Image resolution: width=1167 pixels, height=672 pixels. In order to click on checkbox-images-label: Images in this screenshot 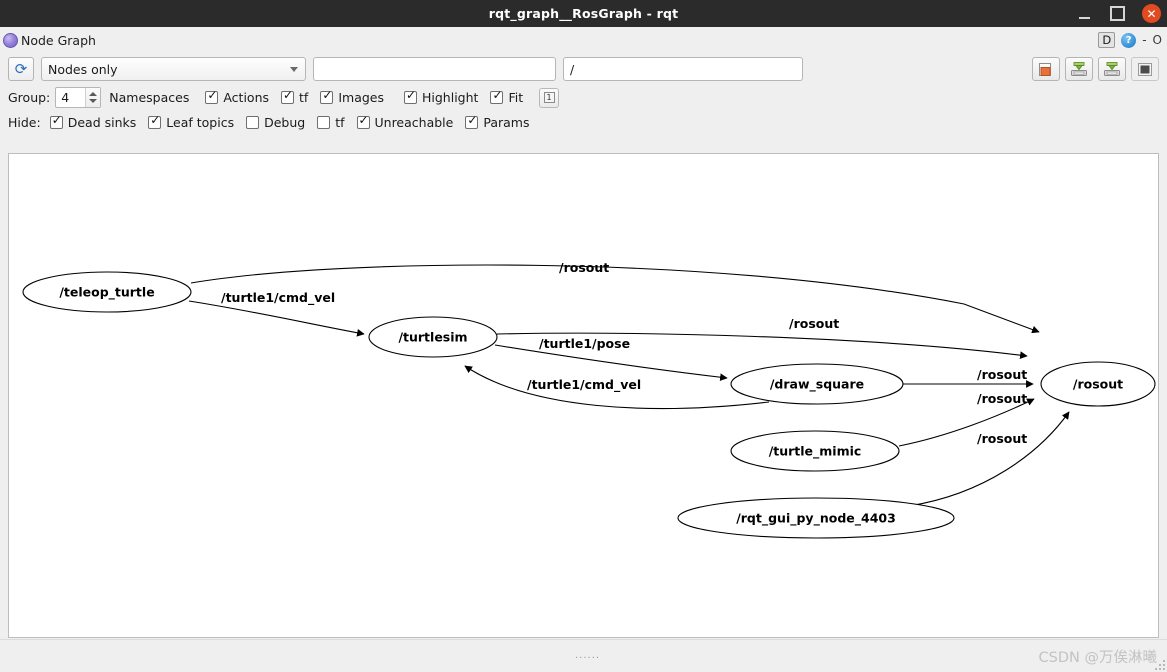, I will do `click(361, 97)`.